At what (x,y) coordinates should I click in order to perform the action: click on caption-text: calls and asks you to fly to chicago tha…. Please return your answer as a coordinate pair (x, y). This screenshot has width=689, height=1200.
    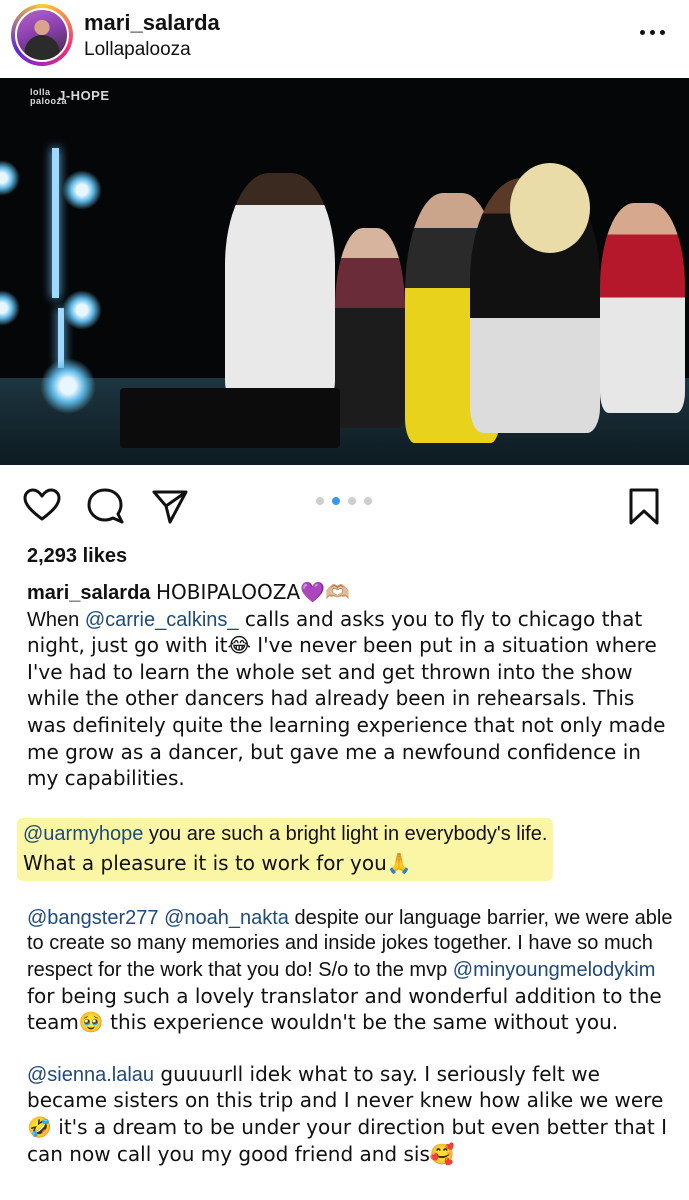
    Looking at the image, I should click on (346, 698).